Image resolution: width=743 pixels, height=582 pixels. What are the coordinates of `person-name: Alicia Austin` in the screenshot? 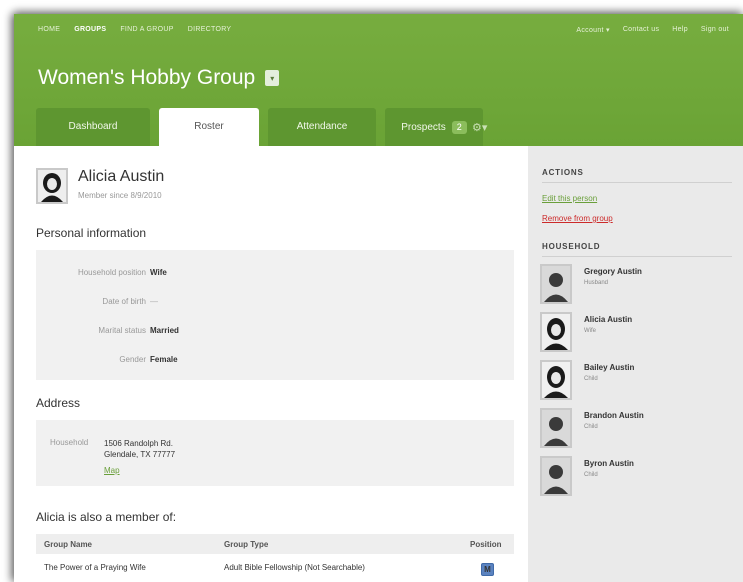 It's located at (121, 176).